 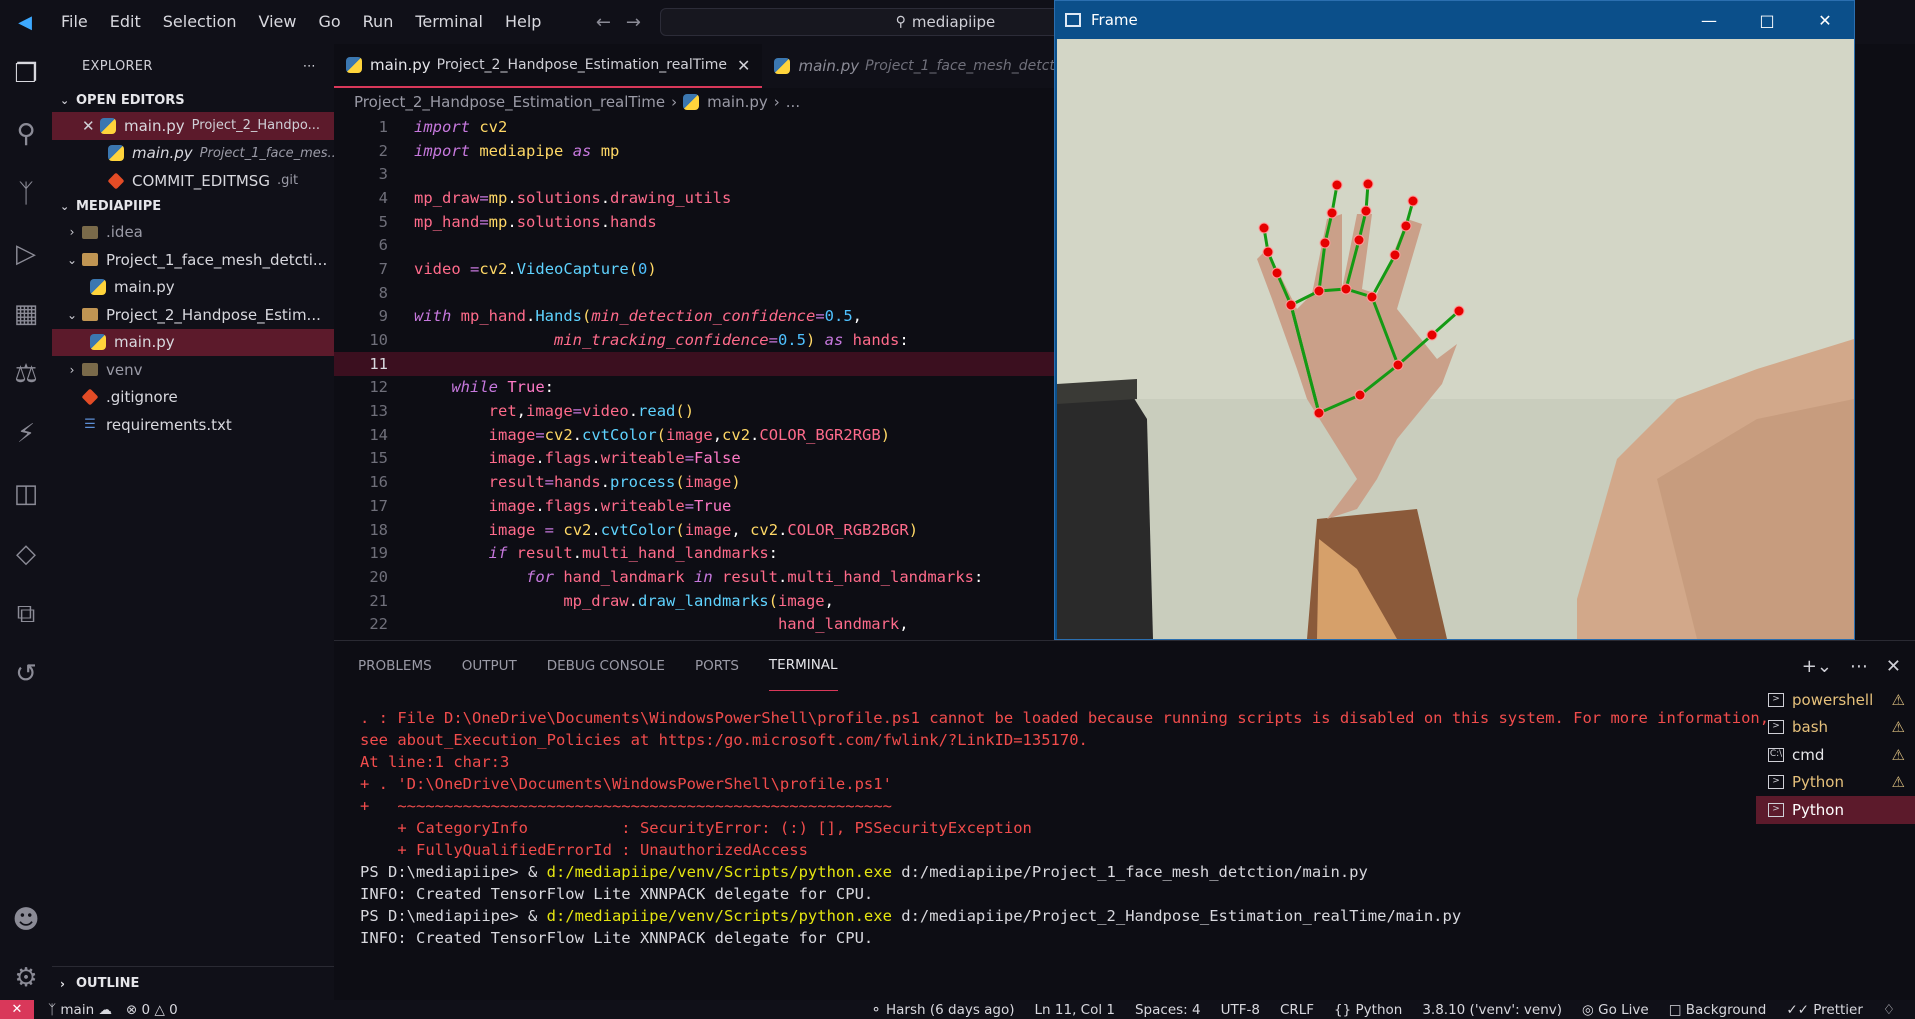 I want to click on explorer-icon: ❐, so click(x=26, y=74).